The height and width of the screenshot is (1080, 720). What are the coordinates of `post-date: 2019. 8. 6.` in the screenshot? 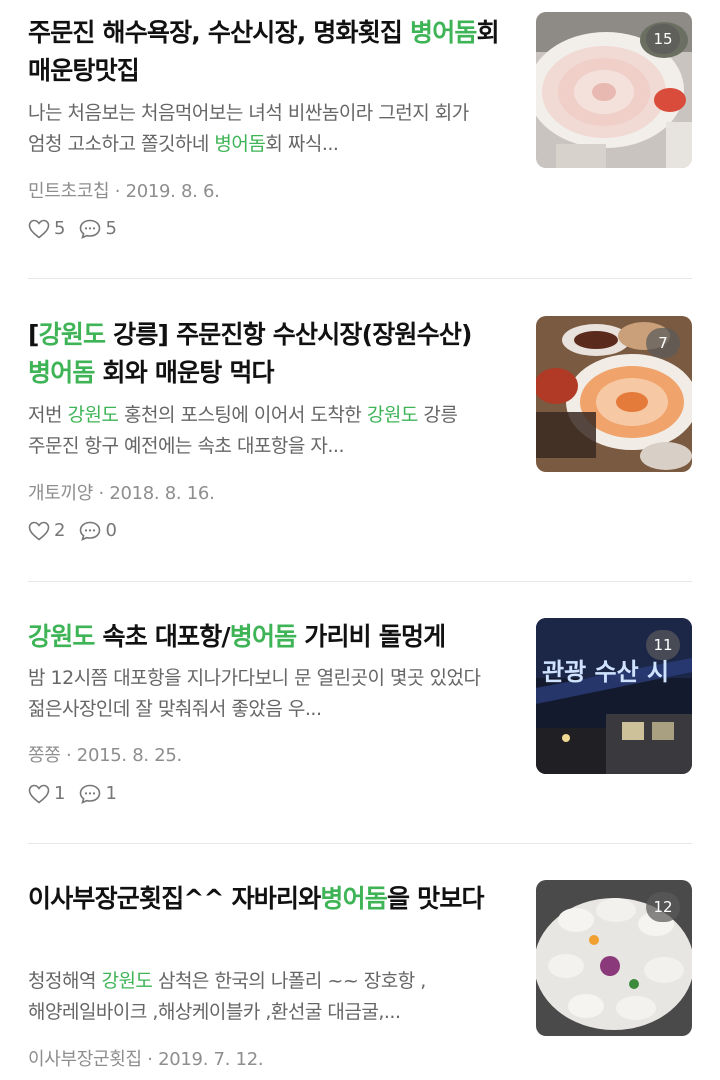 It's located at (172, 191).